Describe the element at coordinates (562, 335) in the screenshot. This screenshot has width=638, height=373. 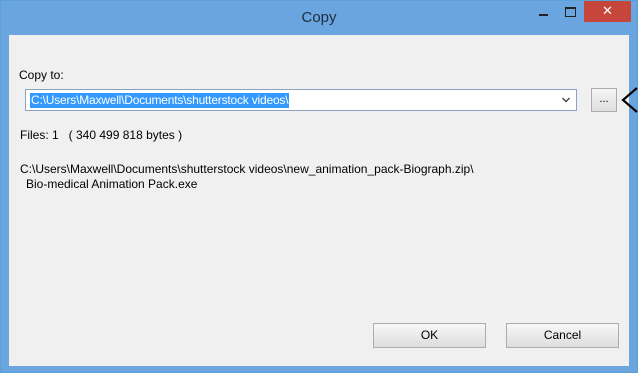
I see `cancel-button: Cancel` at that location.